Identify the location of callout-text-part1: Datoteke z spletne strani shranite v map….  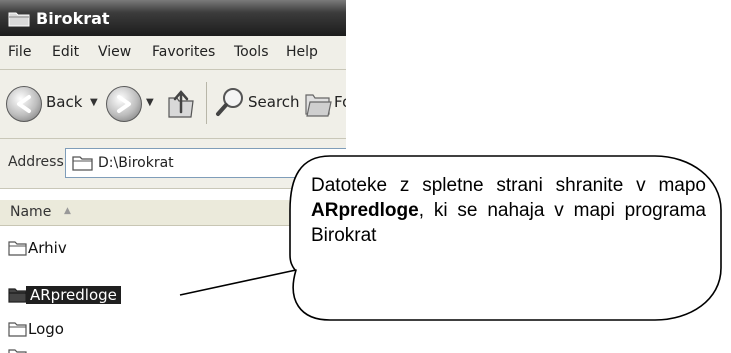
(508, 185).